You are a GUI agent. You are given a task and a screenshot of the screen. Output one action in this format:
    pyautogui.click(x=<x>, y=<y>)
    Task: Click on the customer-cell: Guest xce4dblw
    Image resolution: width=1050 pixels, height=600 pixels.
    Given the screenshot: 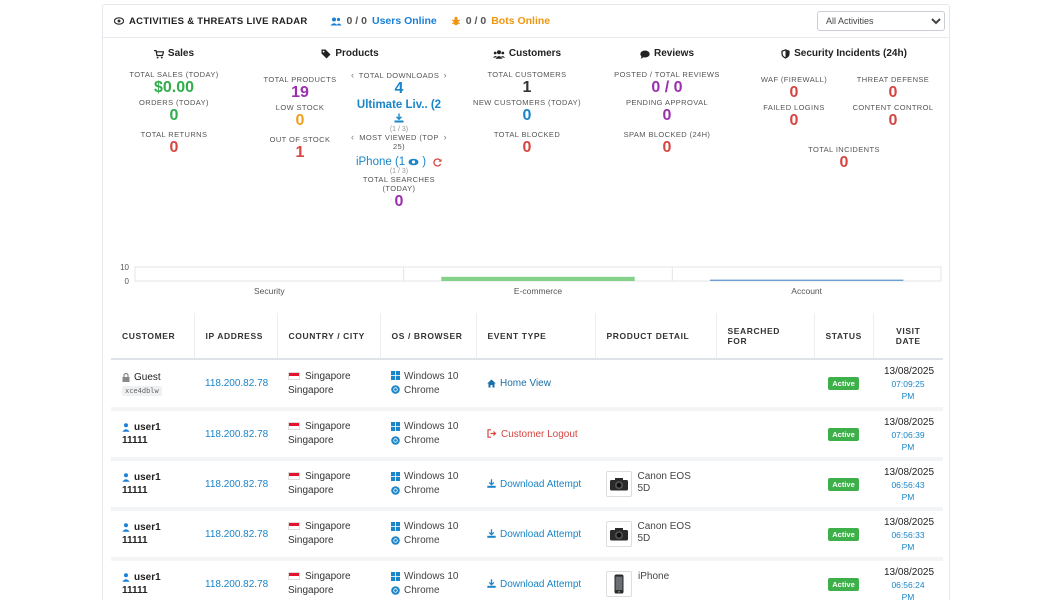 What is the action you would take?
    pyautogui.click(x=152, y=385)
    